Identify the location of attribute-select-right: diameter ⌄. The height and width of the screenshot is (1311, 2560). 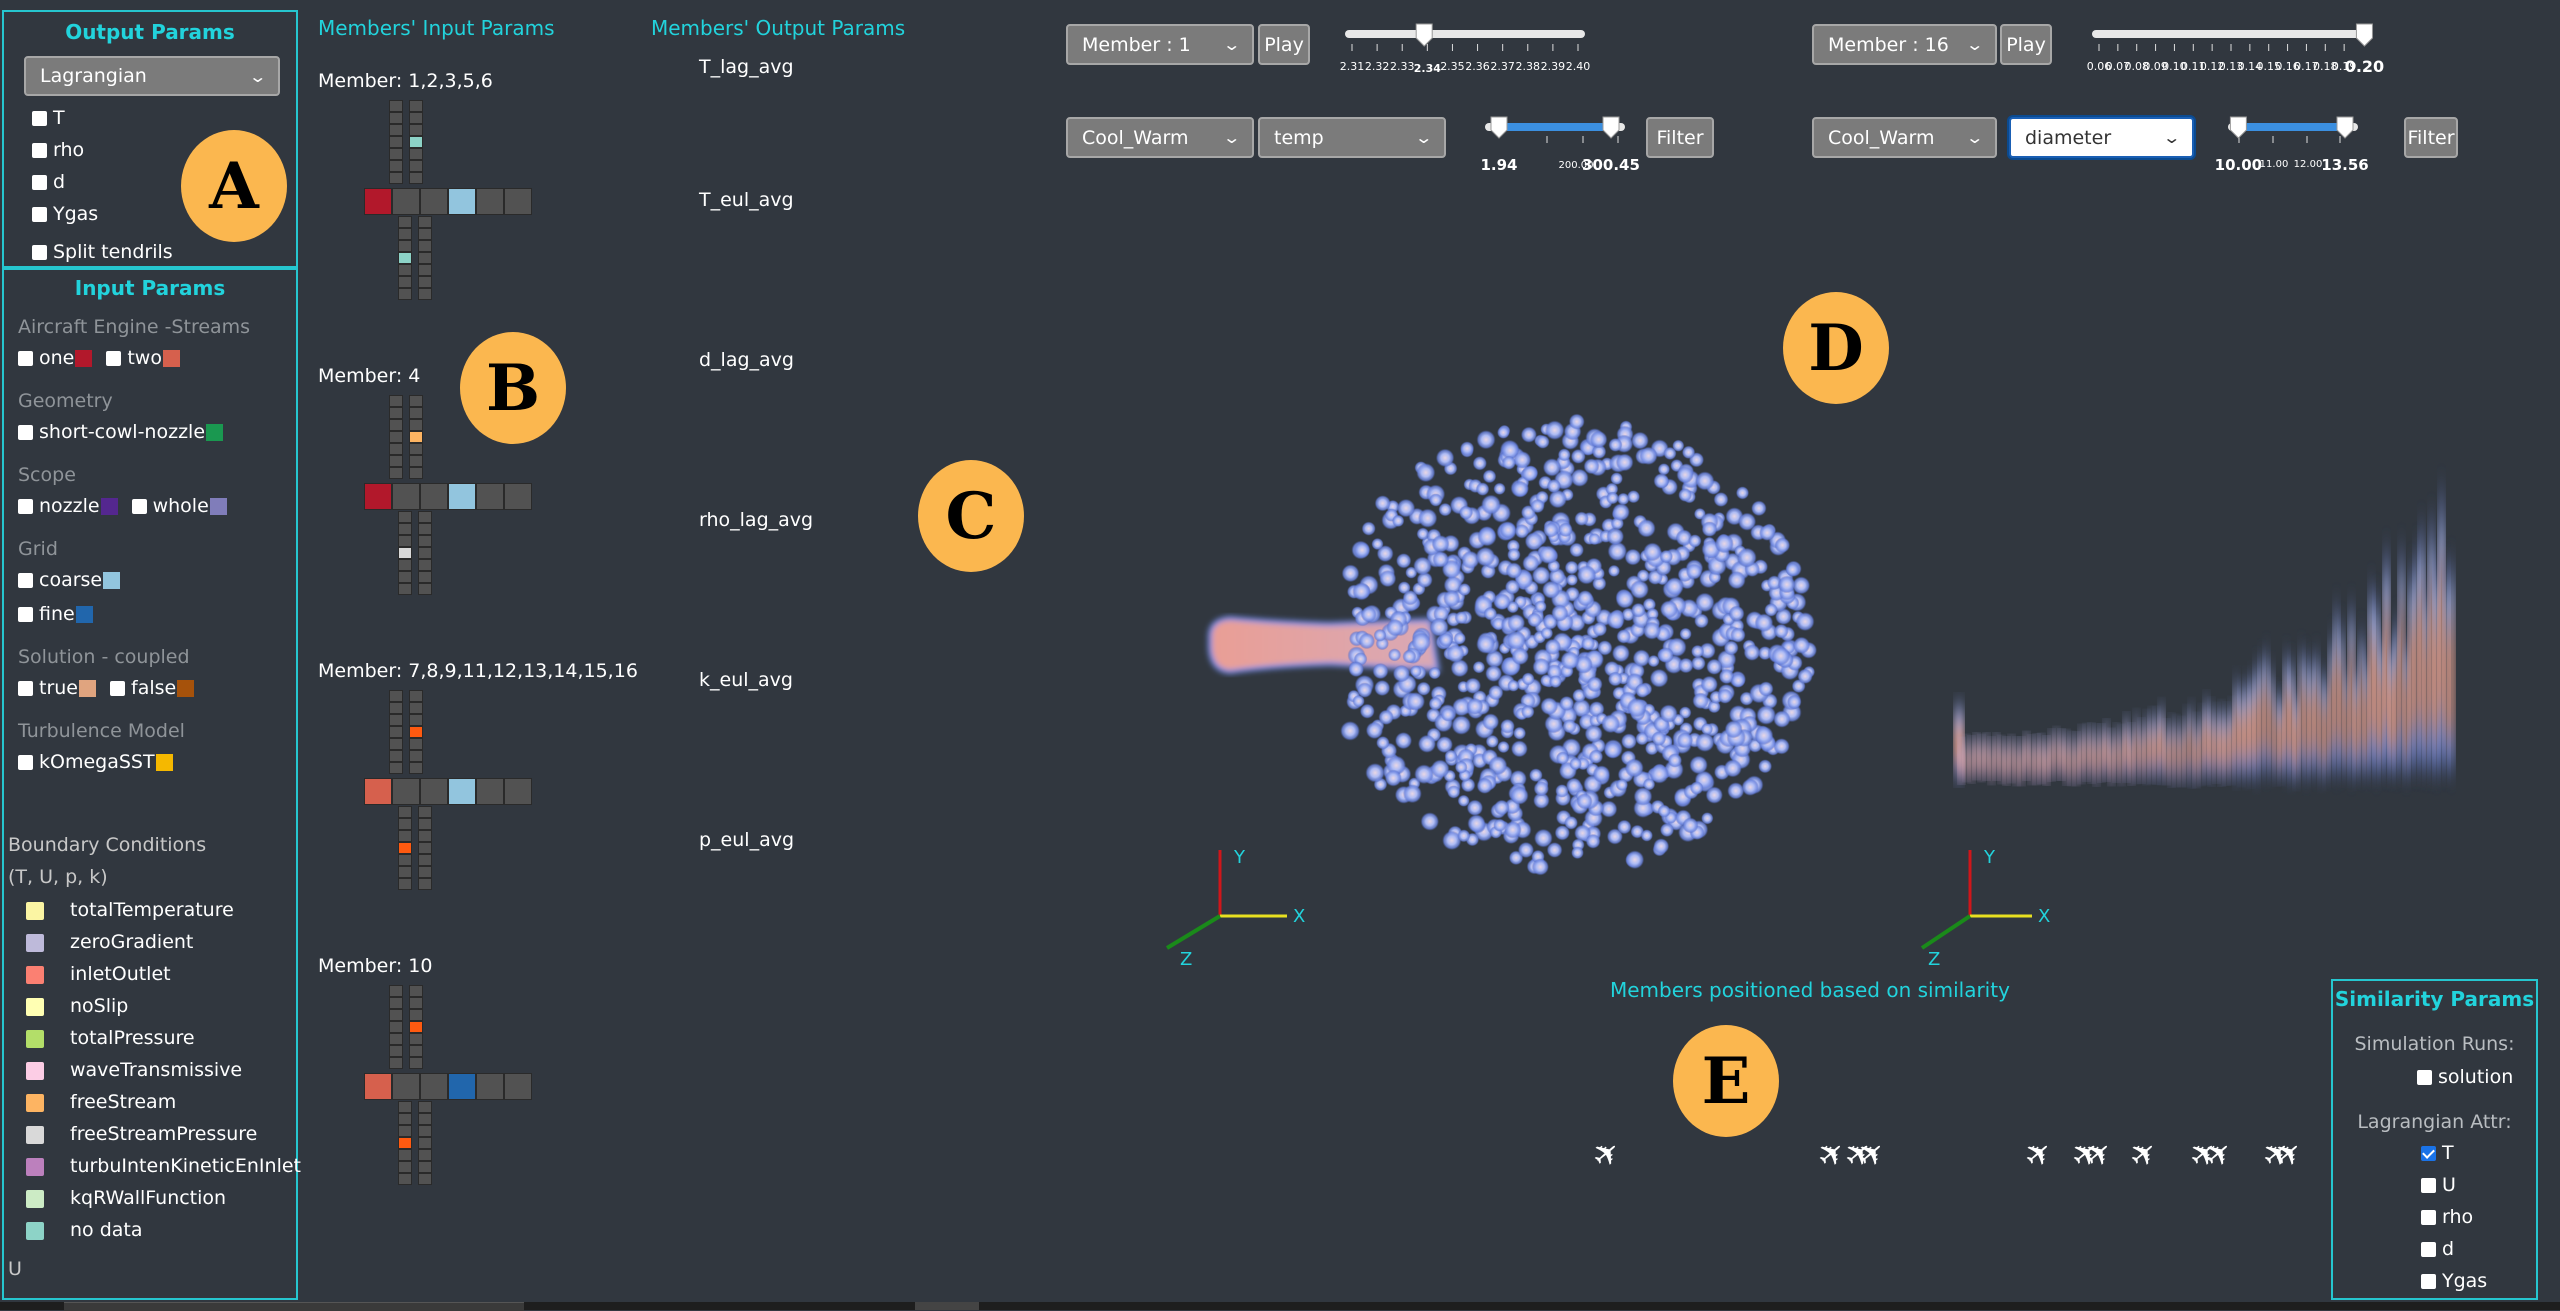
(2101, 137).